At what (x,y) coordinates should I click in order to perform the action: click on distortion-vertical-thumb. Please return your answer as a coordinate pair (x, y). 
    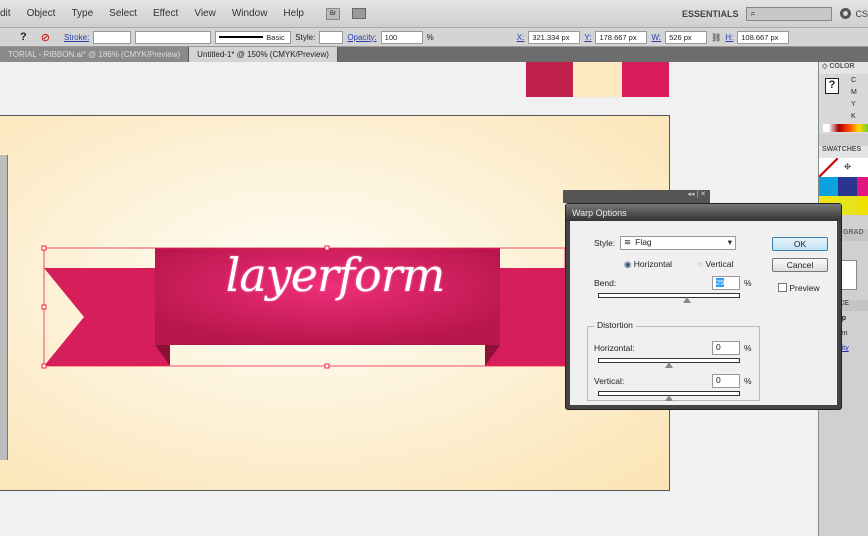
    Looking at the image, I should click on (669, 398).